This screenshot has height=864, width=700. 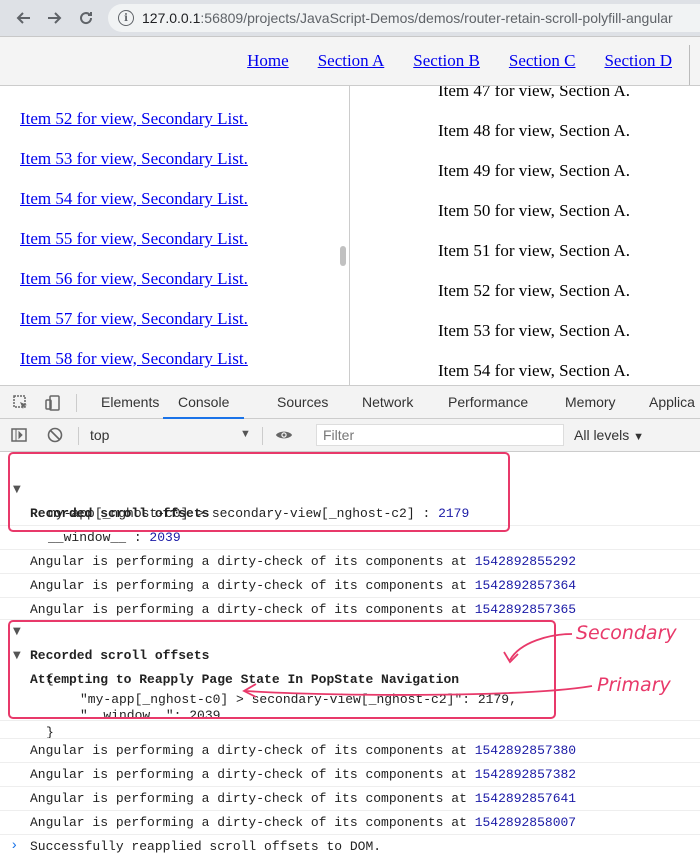 What do you see at coordinates (488, 402) in the screenshot?
I see `tab-performance: Performance` at bounding box center [488, 402].